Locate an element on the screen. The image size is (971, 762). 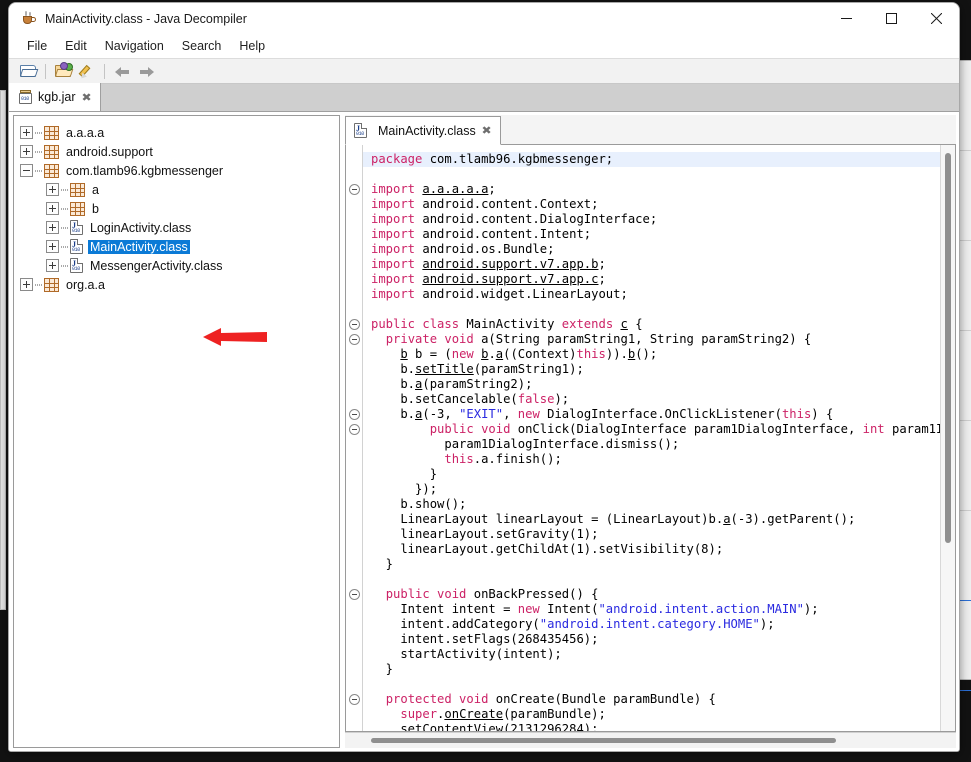
jar-tab-strip: 010 kgb.jar ✖ is located at coordinates (484, 97).